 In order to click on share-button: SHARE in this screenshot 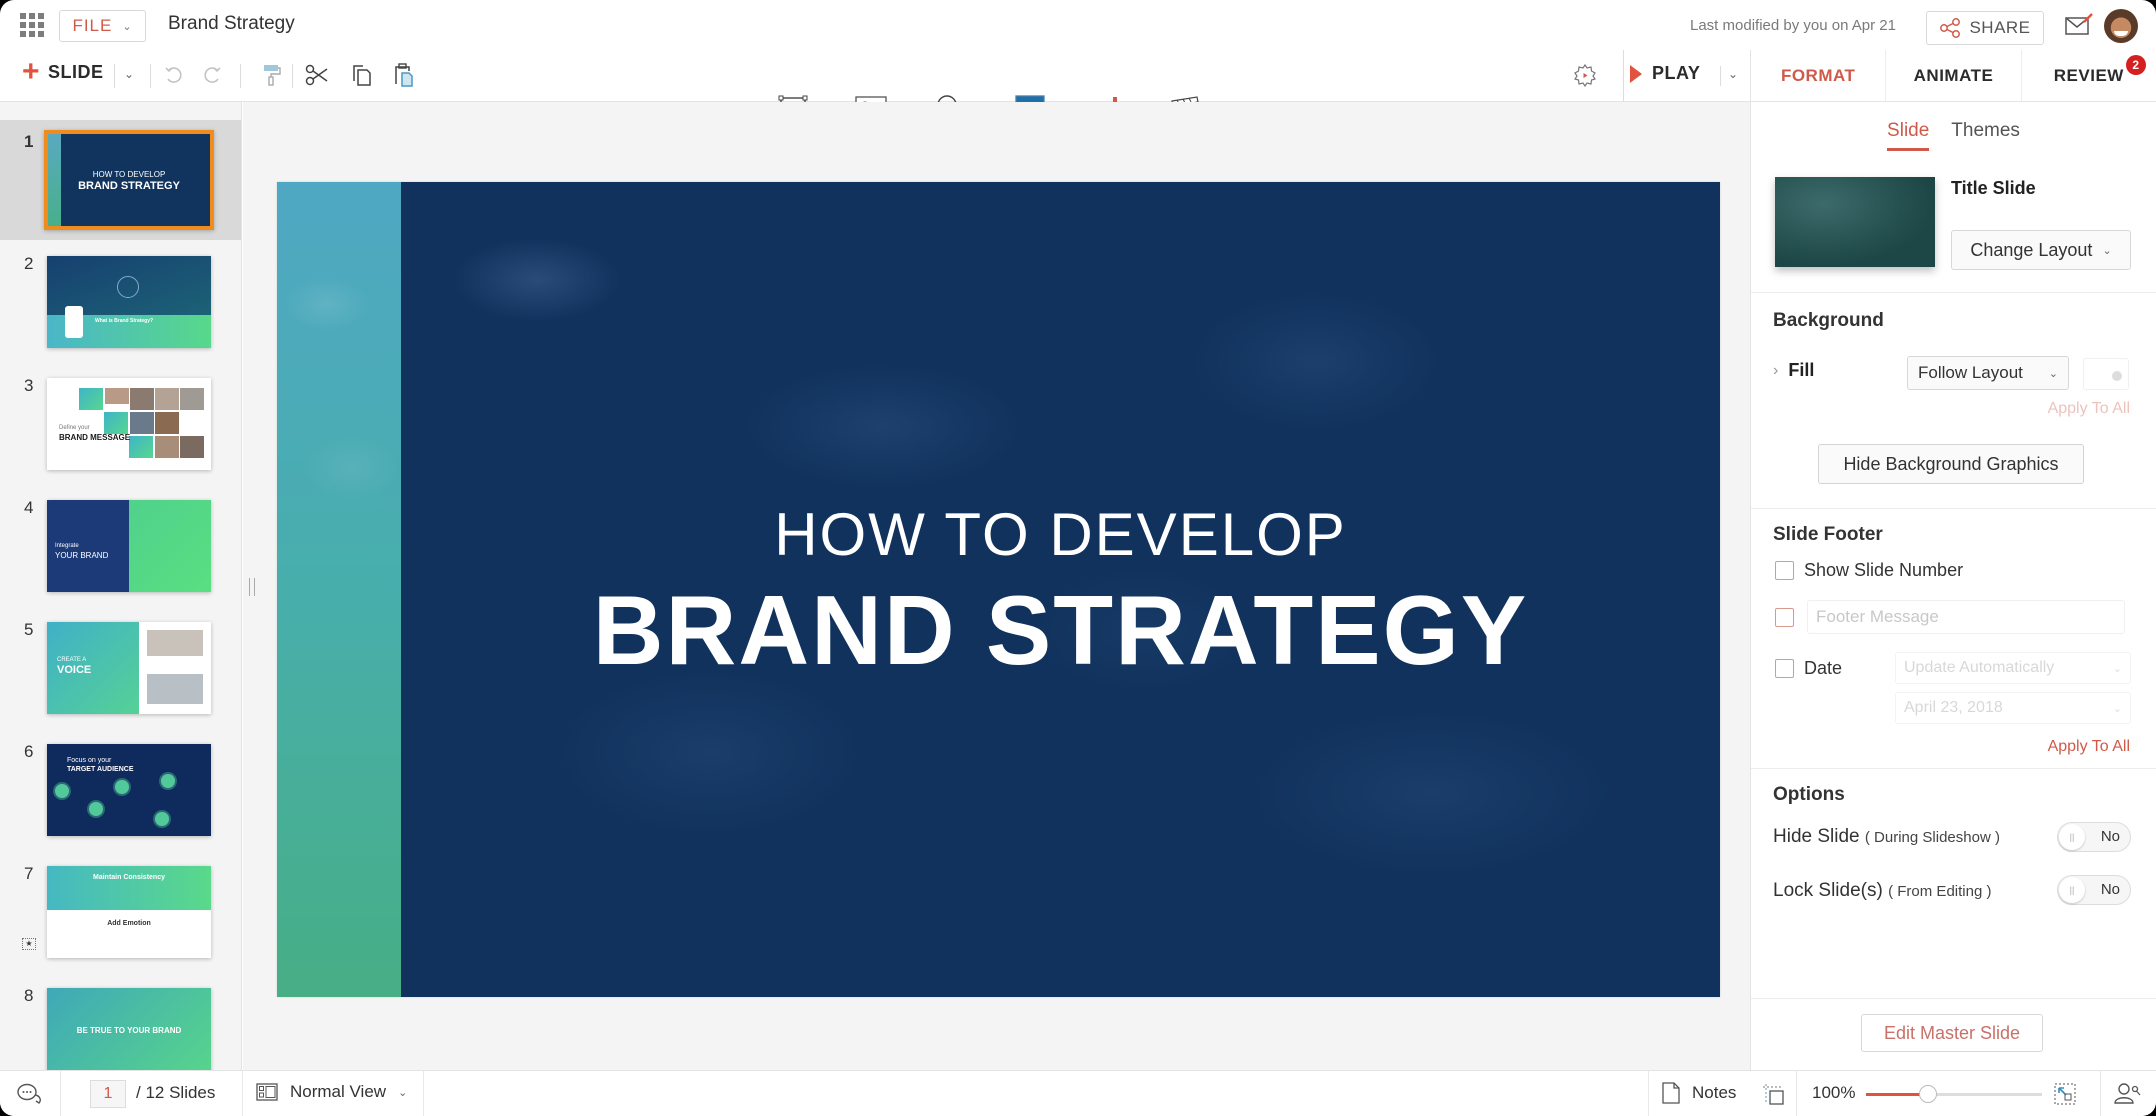, I will do `click(1985, 28)`.